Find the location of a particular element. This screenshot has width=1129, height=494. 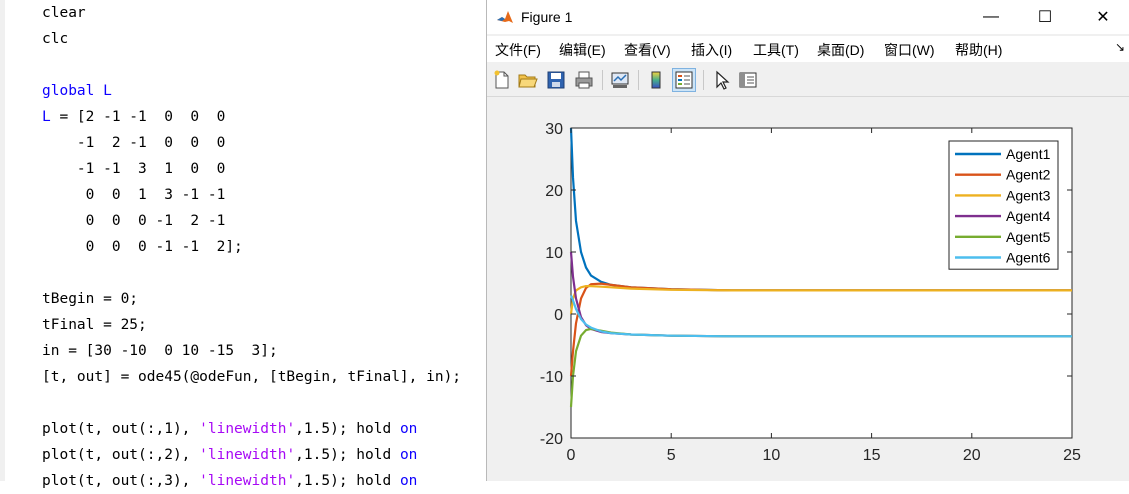

code-text: L = [2 -1 -1 0 0 0 is located at coordinates (134, 117).